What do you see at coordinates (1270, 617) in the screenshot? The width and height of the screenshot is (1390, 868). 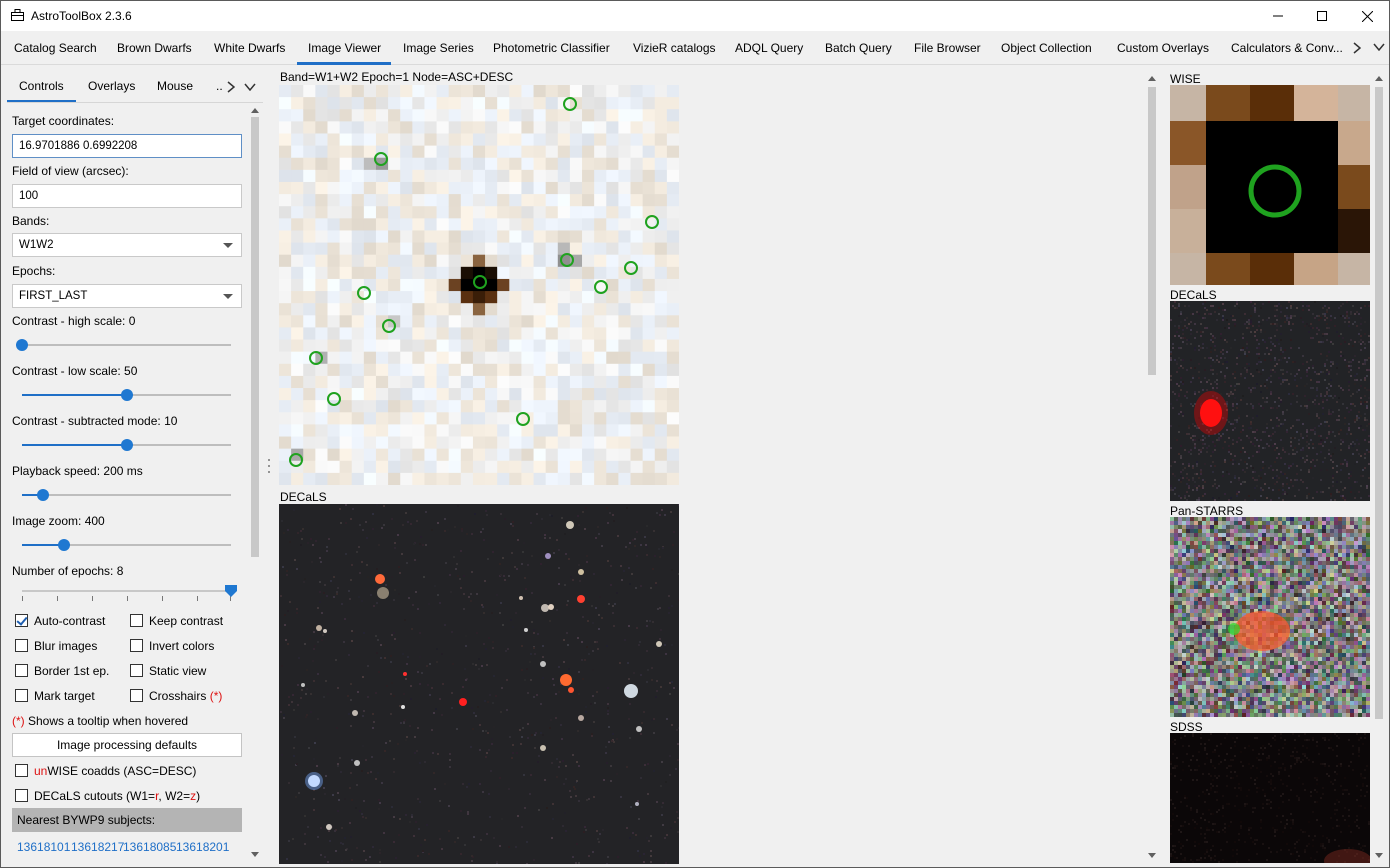 I see `panstarrs-thumbnail` at bounding box center [1270, 617].